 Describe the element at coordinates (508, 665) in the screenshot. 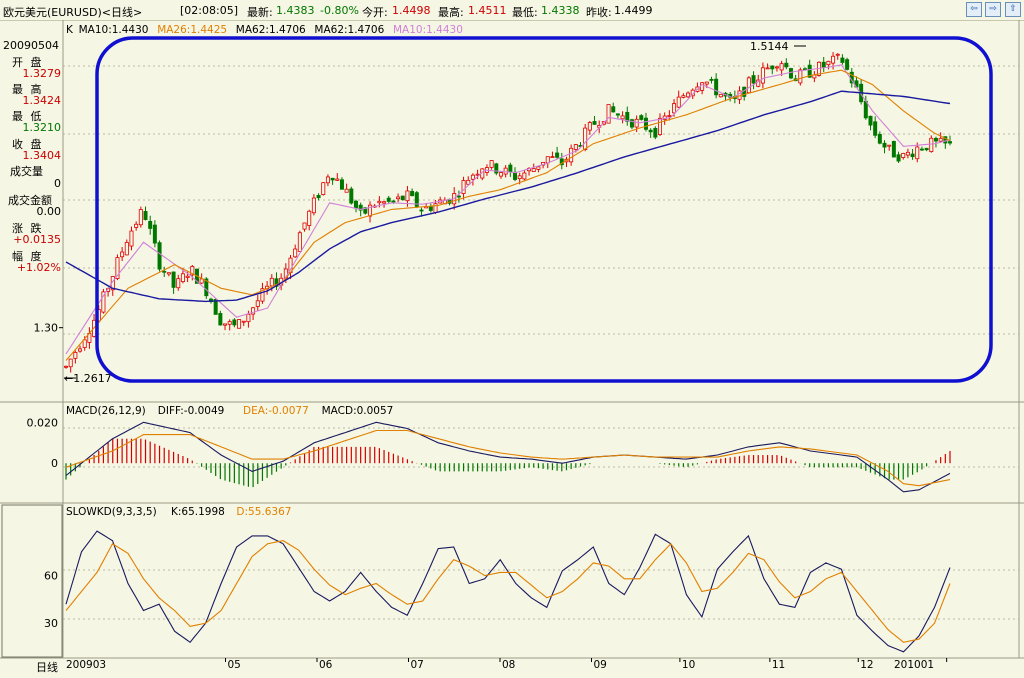

I see `date-label: 08` at that location.